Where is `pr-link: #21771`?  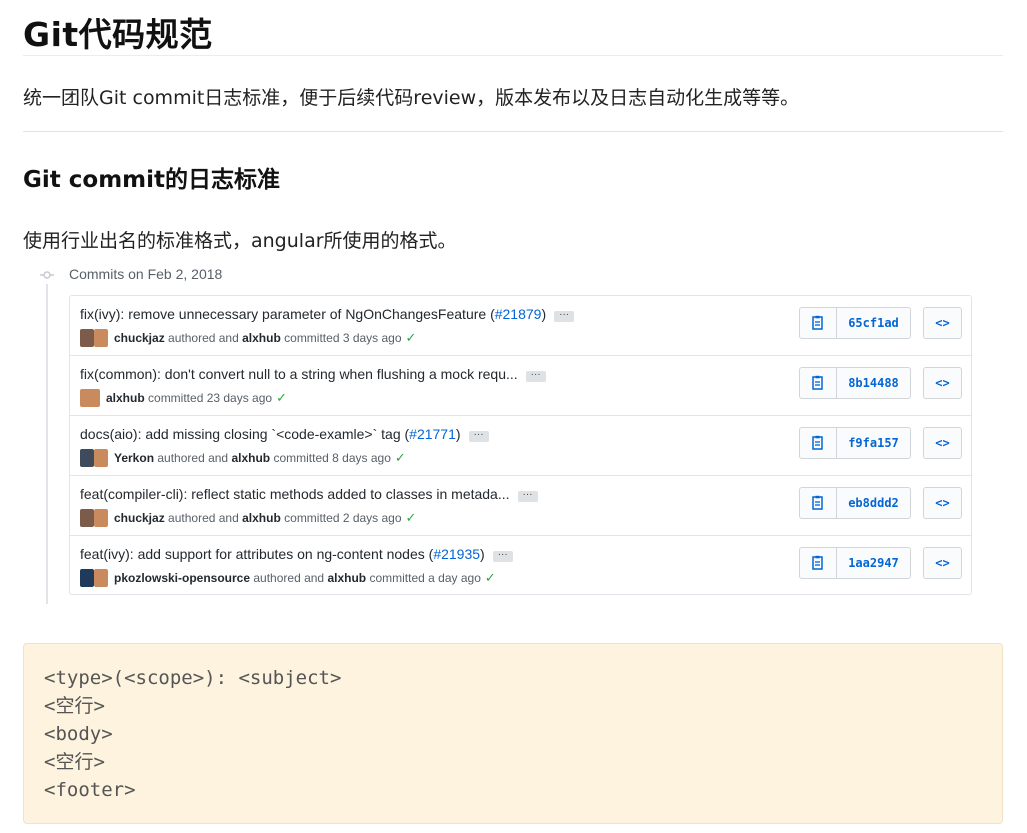
pr-link: #21771 is located at coordinates (432, 434).